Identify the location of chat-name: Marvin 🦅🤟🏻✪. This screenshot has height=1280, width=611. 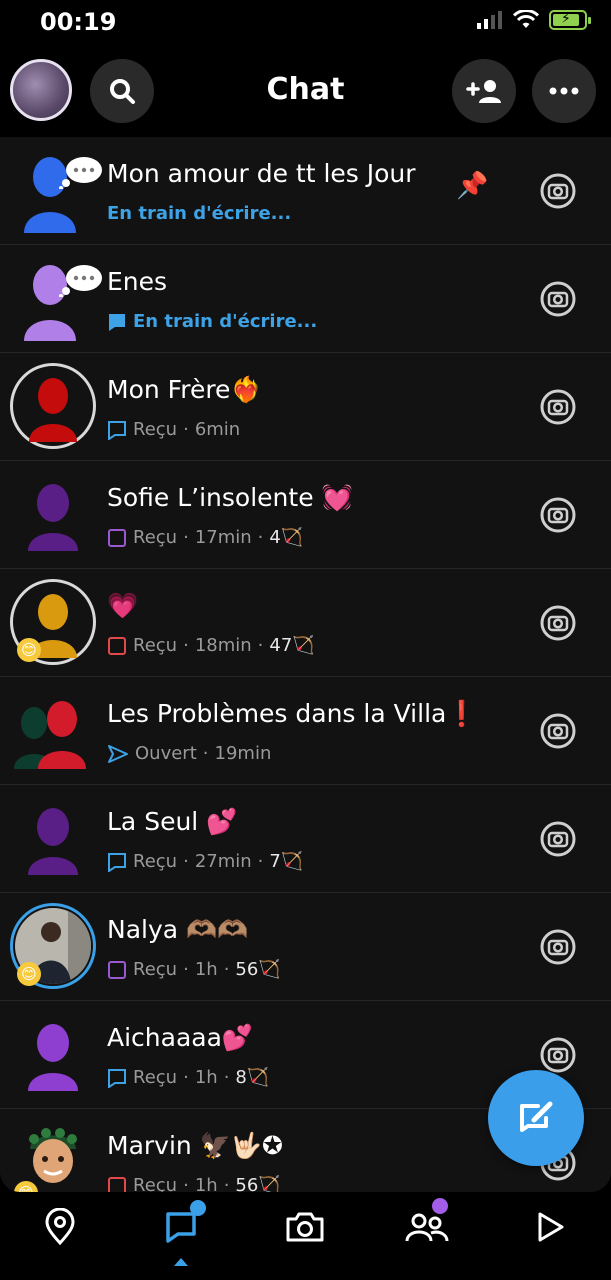
(195, 1145).